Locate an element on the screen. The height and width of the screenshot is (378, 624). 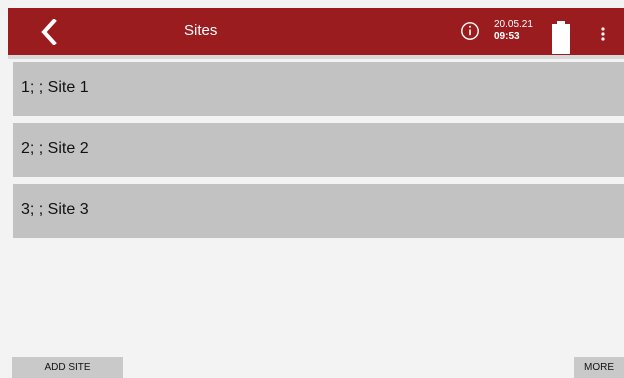
date-time-display: 20.05.21 09:53 is located at coordinates (519, 31).